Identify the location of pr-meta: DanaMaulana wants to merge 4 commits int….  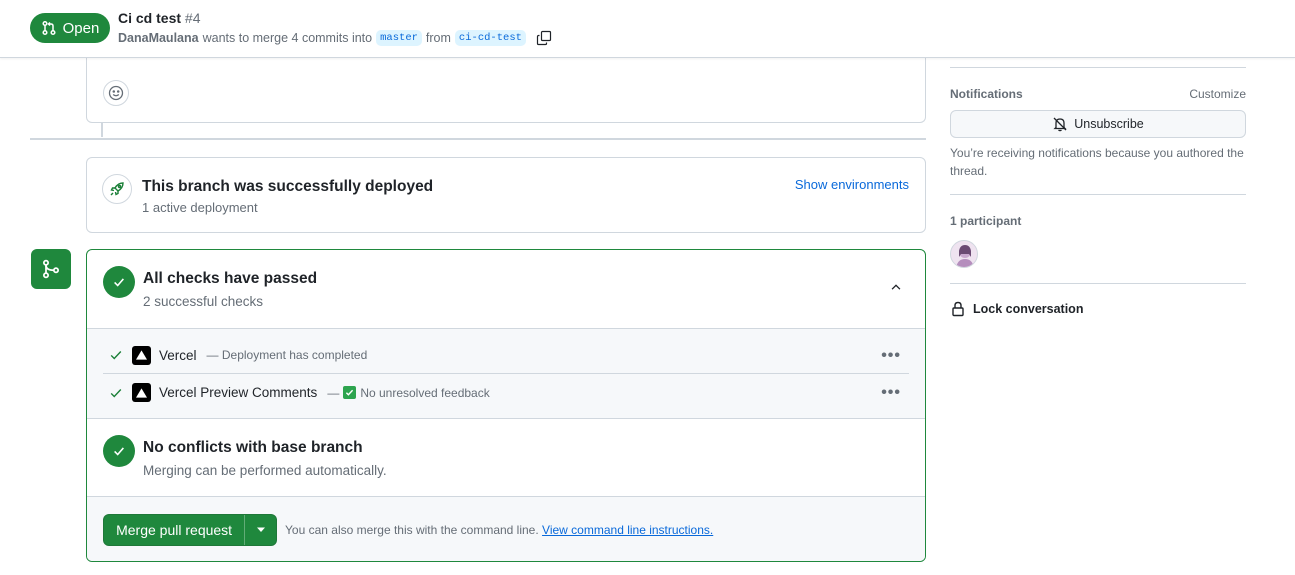
(335, 38).